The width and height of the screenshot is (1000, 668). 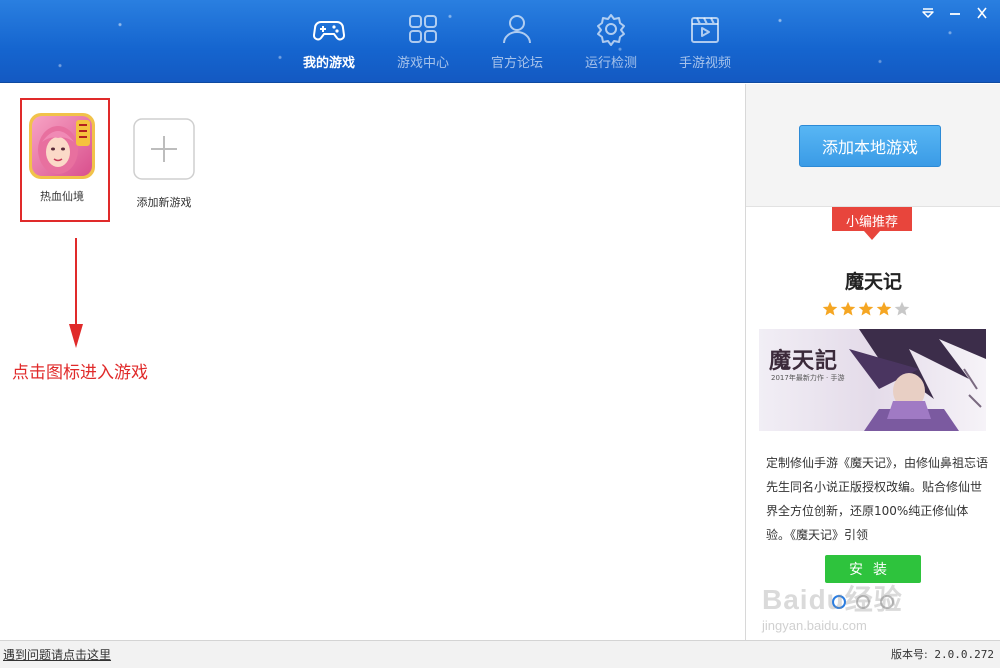 What do you see at coordinates (57, 654) in the screenshot?
I see `help-link: 遇到问题请点击这里` at bounding box center [57, 654].